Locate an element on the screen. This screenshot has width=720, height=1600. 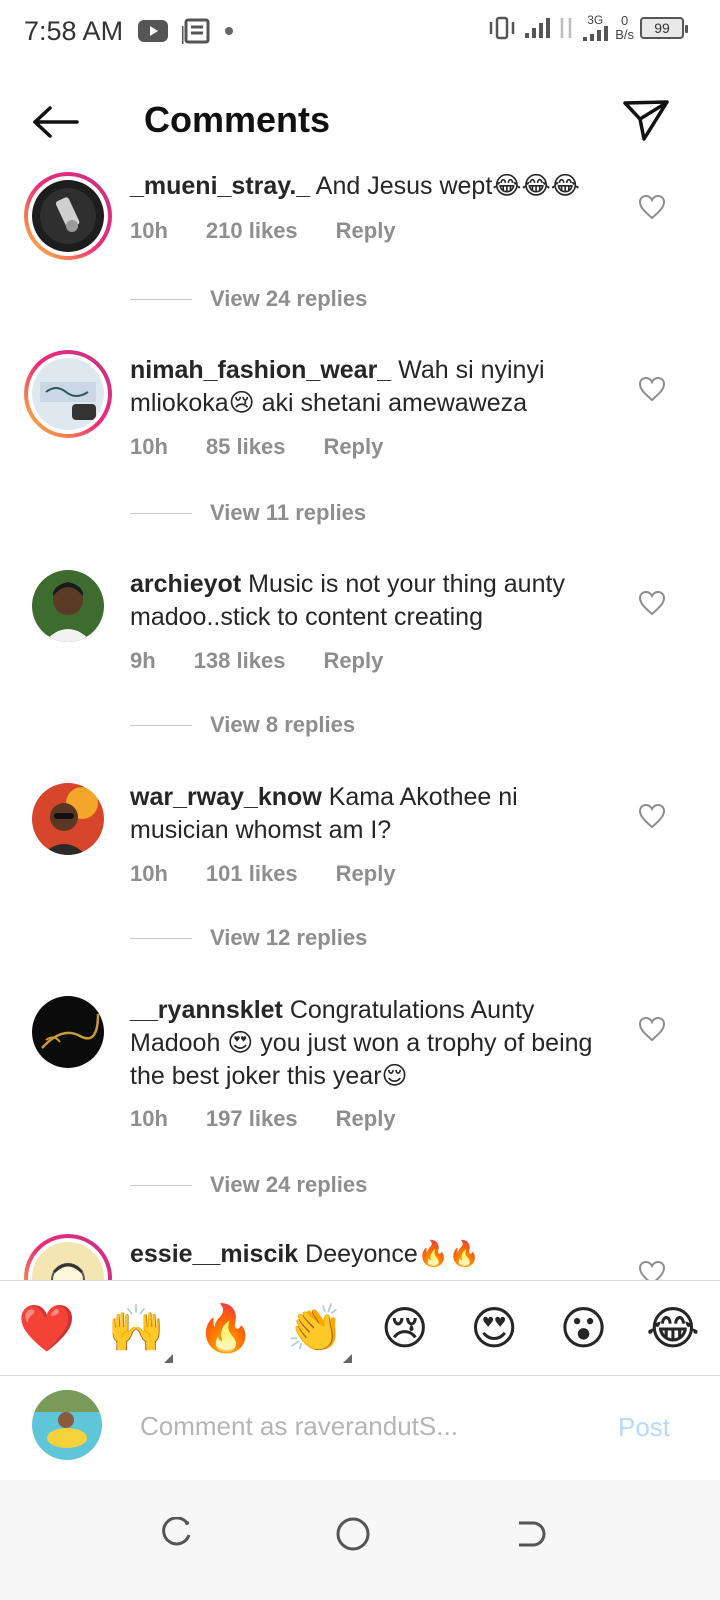
dot-icon is located at coordinates (229, 31).